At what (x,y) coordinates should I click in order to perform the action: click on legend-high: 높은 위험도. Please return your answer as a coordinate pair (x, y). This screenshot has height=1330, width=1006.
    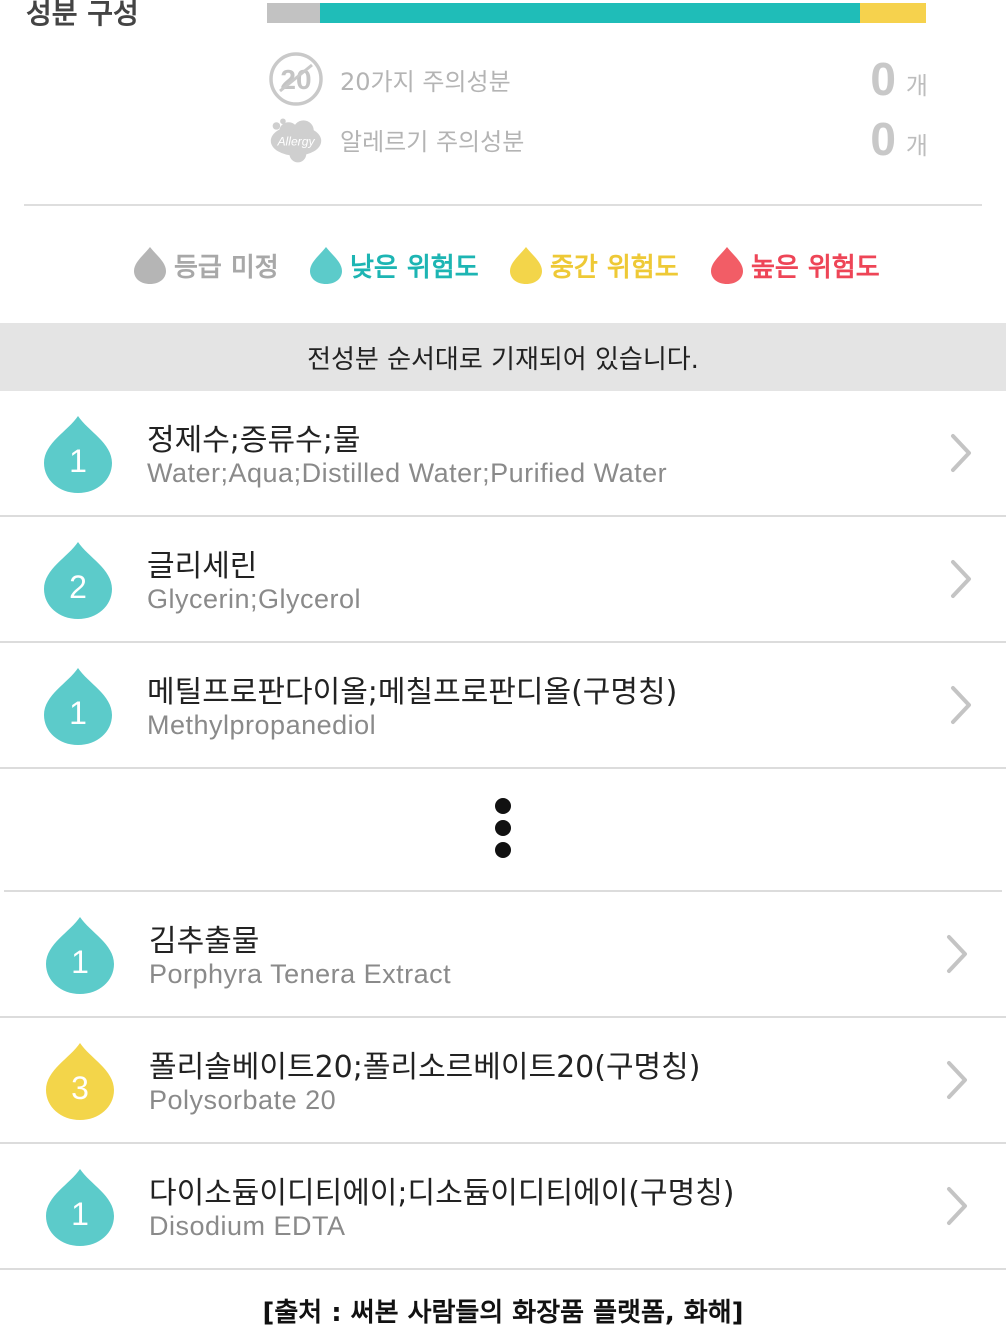
    Looking at the image, I should click on (794, 265).